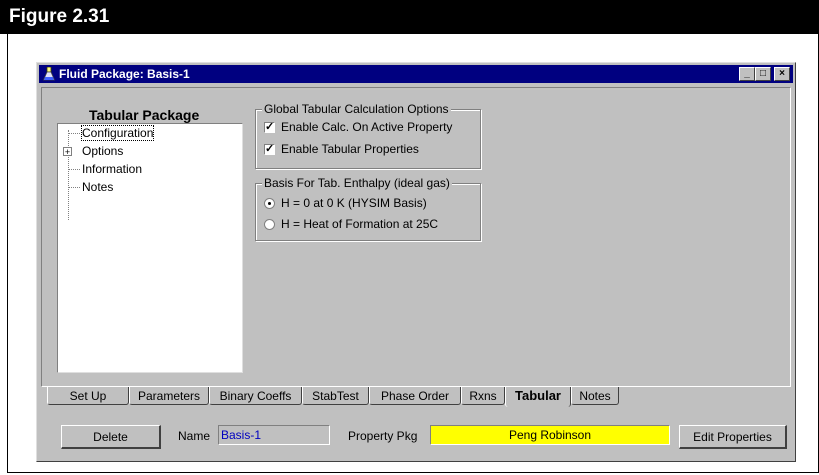  Describe the element at coordinates (112, 169) in the screenshot. I see `tree-item-label: Information` at that location.